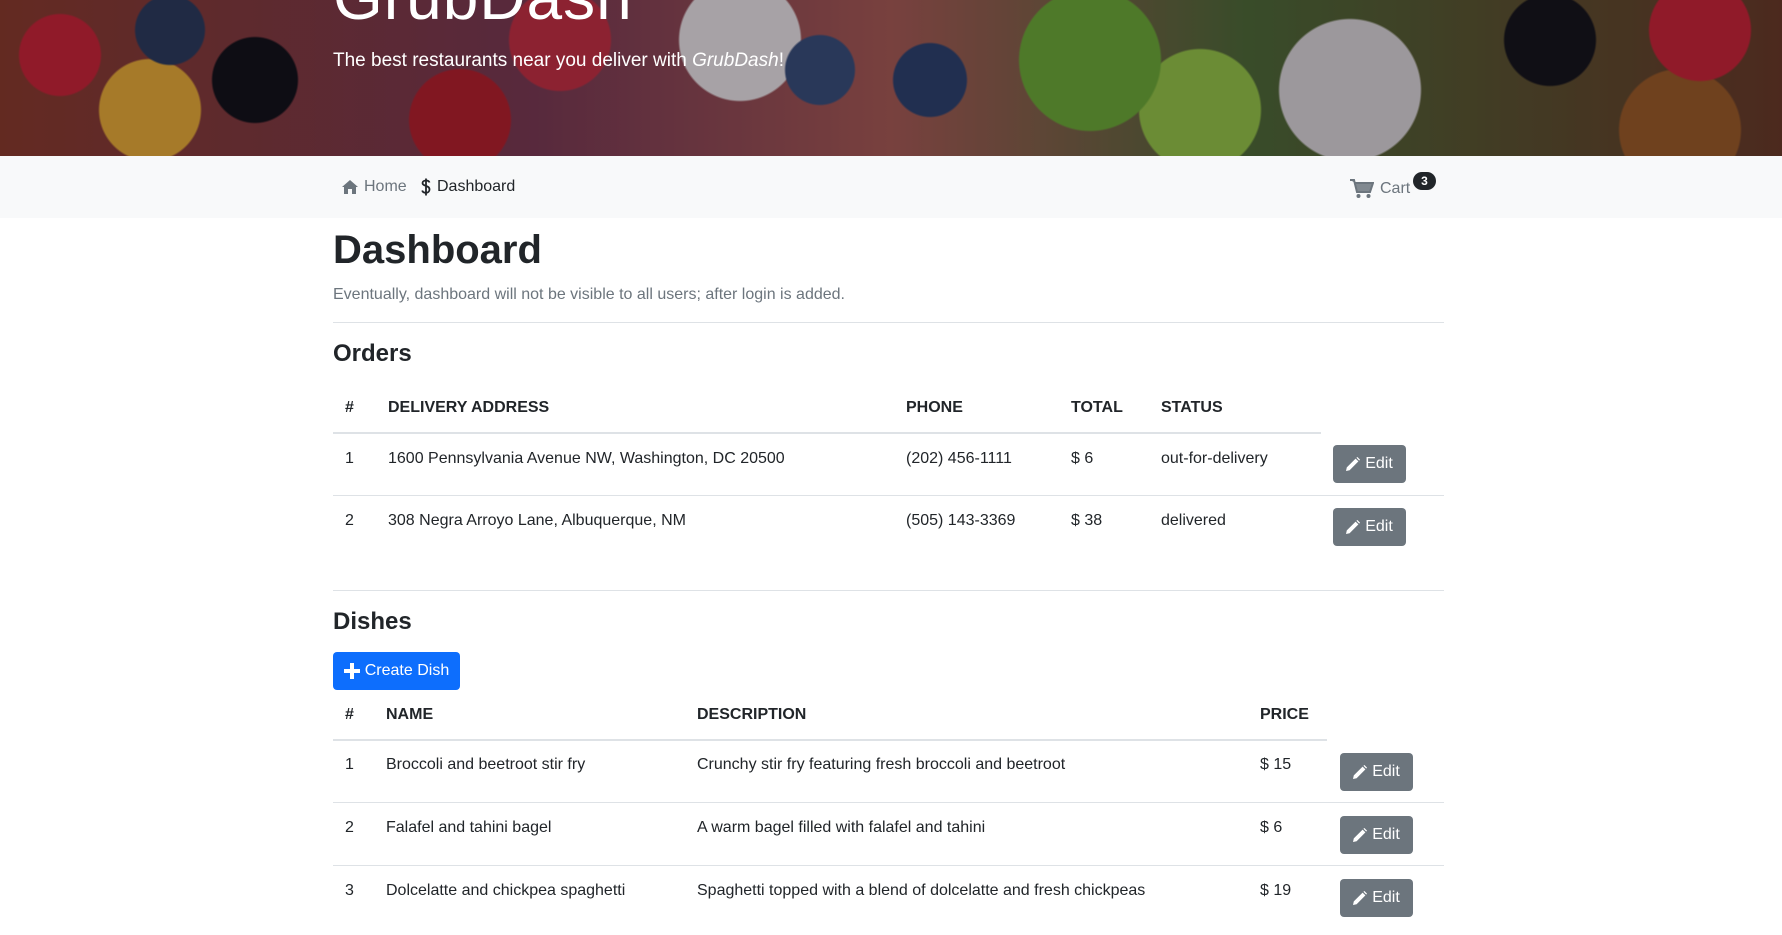 This screenshot has width=1782, height=935. Describe the element at coordinates (1284, 714) in the screenshot. I see `dishes-col-price: PRICE` at that location.